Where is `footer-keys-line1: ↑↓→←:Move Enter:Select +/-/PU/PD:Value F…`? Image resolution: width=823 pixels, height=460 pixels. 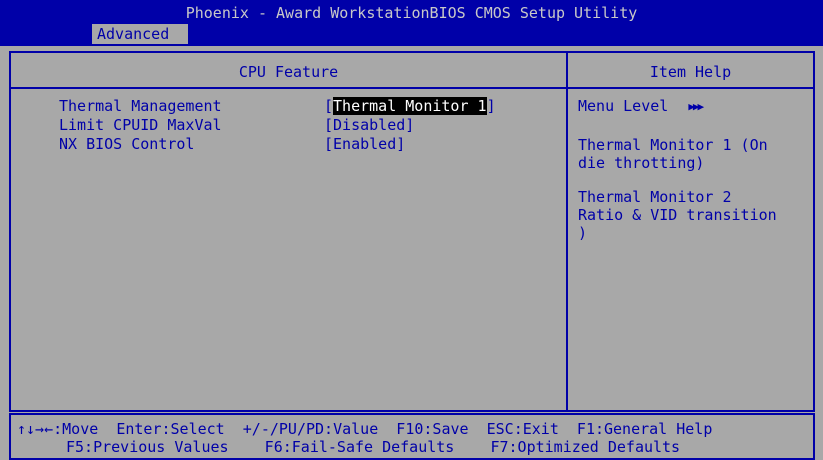 footer-keys-line1: ↑↓→←:Move Enter:Select +/-/PU/PD:Value F… is located at coordinates (365, 429).